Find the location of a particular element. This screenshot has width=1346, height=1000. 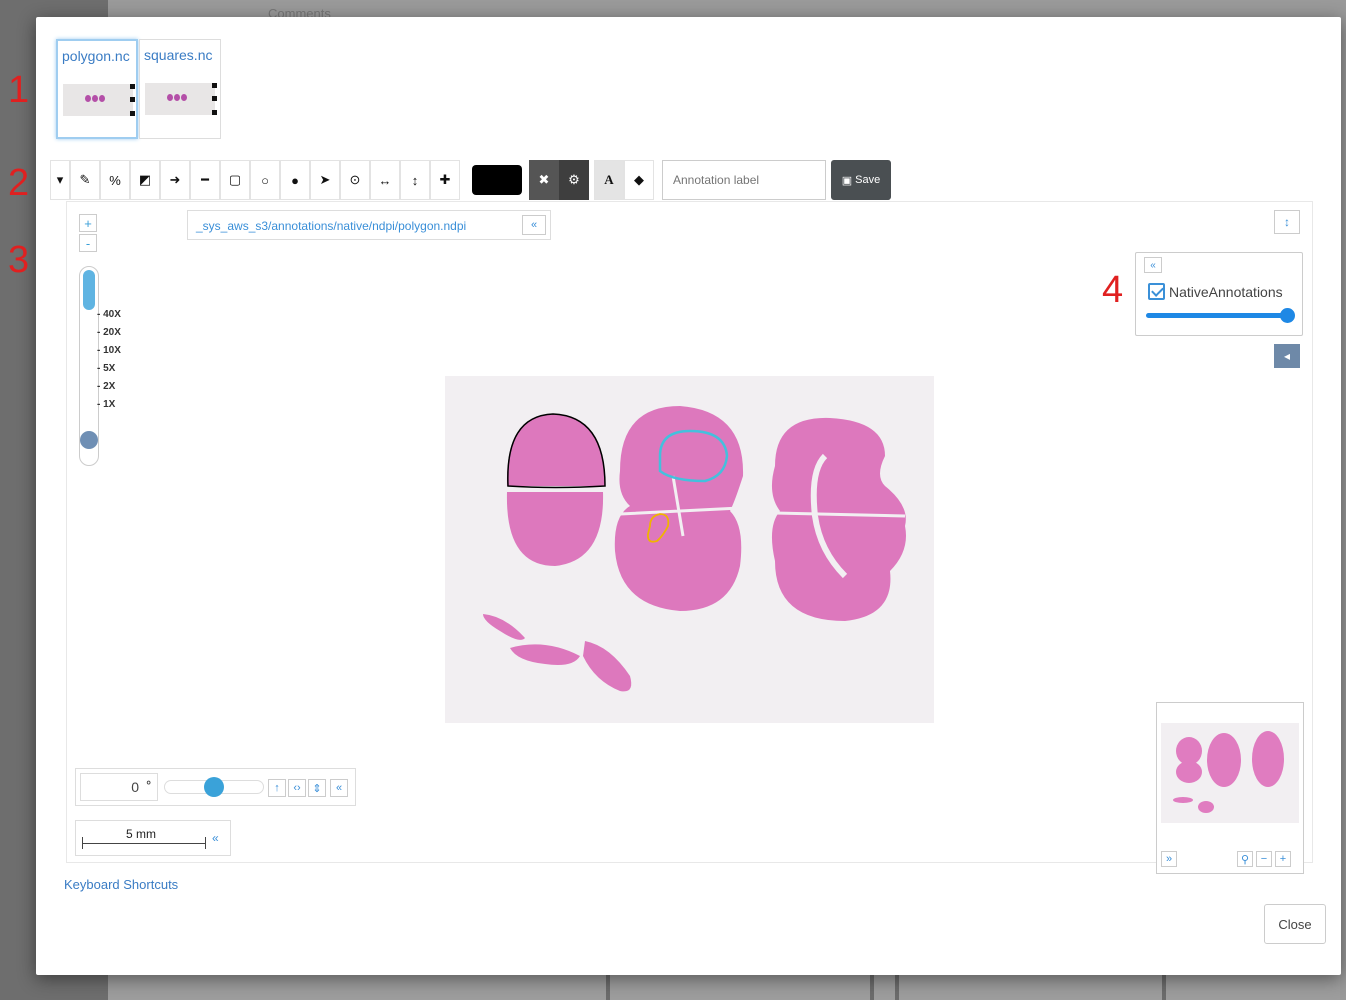

zoom-slider-fill is located at coordinates (89, 290).